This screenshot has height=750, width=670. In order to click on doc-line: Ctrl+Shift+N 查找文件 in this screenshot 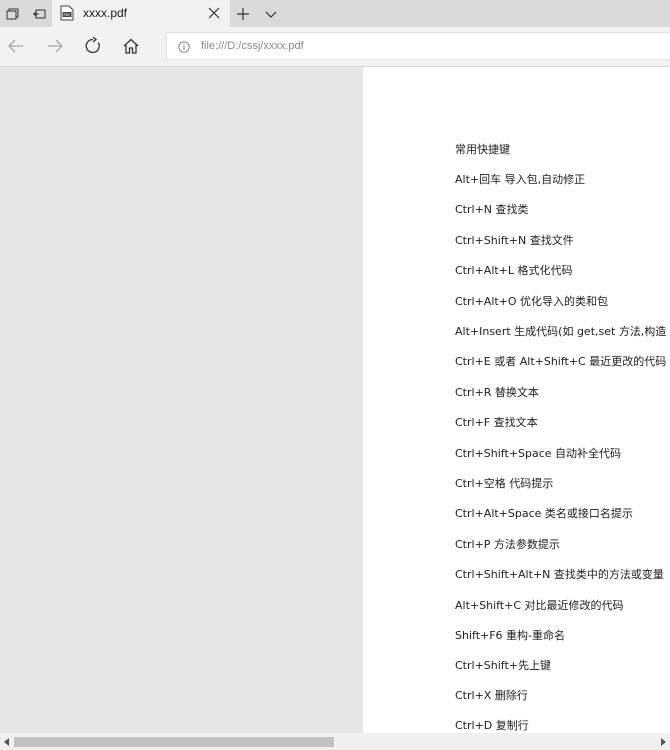, I will do `click(514, 240)`.